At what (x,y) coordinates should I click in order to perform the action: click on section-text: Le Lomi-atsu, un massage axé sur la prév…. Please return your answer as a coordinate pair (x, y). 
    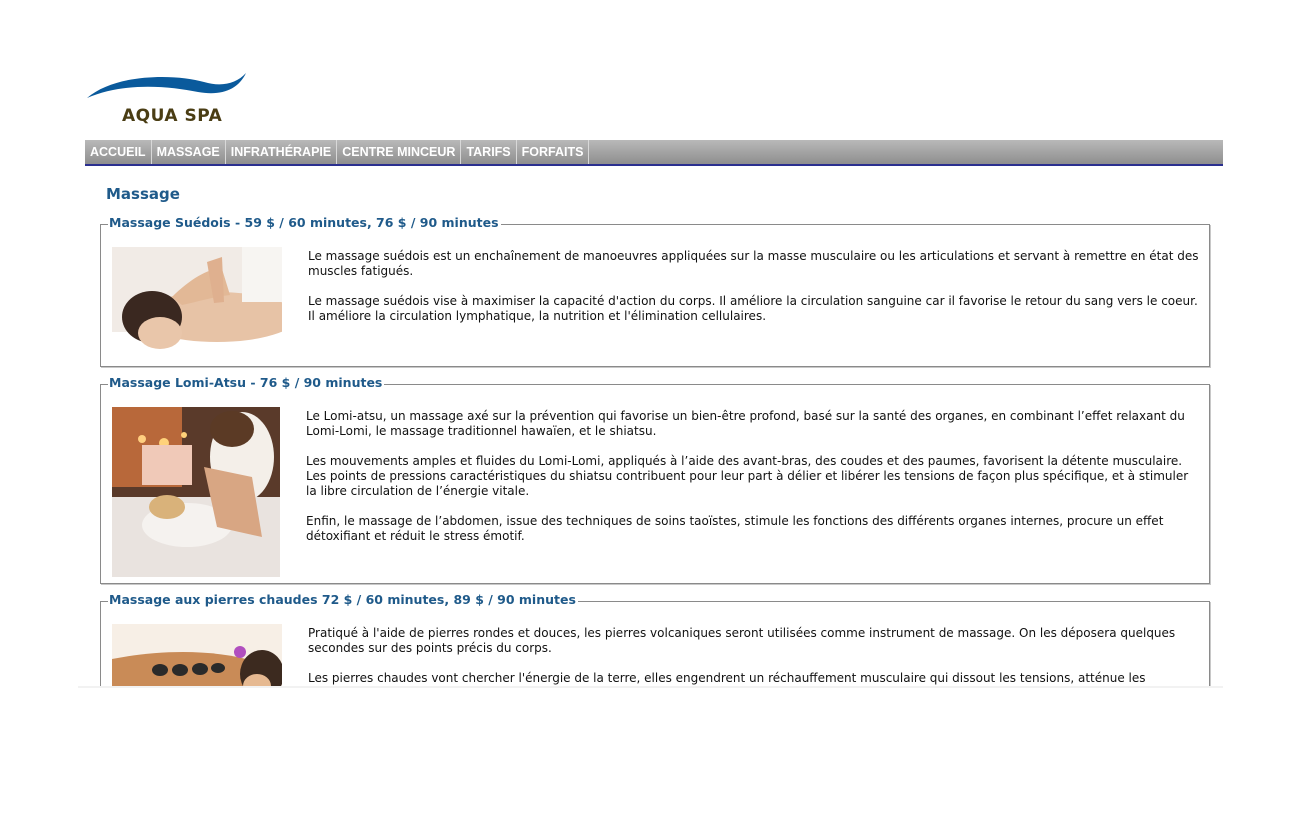
    Looking at the image, I should click on (753, 484).